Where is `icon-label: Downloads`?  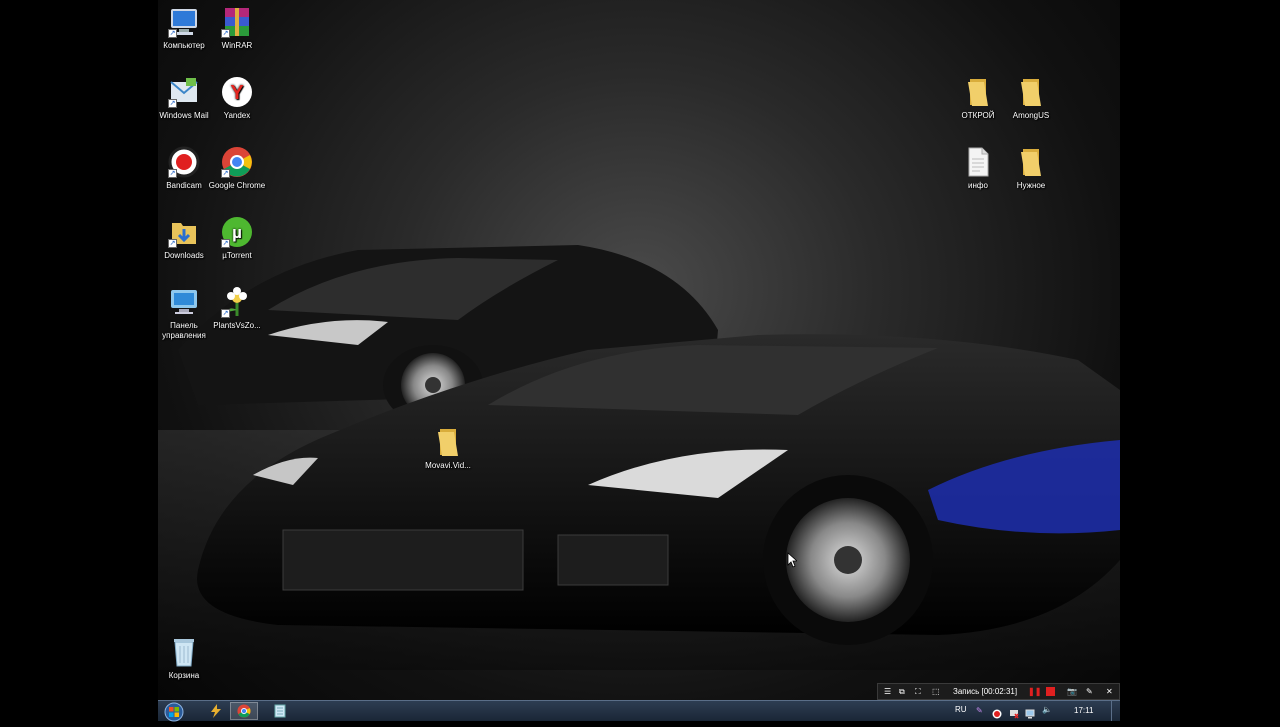 icon-label: Downloads is located at coordinates (184, 255).